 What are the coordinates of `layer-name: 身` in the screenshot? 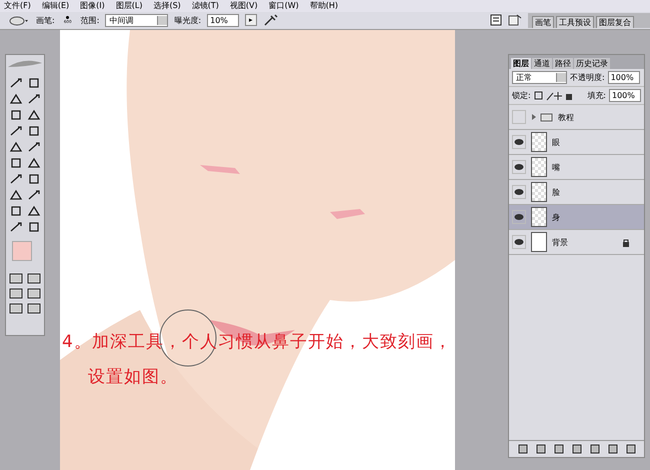 It's located at (556, 217).